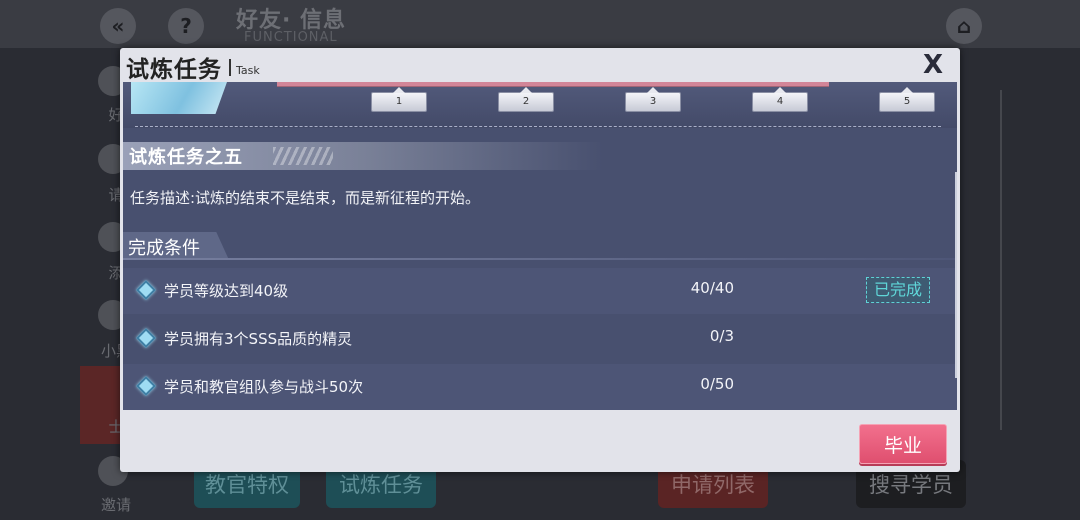 This screenshot has height=520, width=1080. I want to click on milestone-5: 5, so click(907, 99).